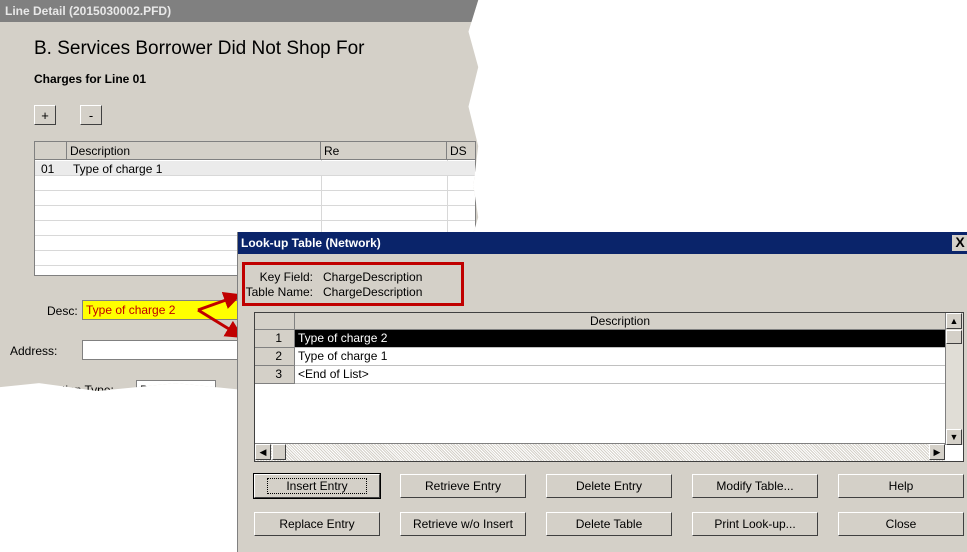 The height and width of the screenshot is (552, 967). I want to click on close-icon: X, so click(959, 243).